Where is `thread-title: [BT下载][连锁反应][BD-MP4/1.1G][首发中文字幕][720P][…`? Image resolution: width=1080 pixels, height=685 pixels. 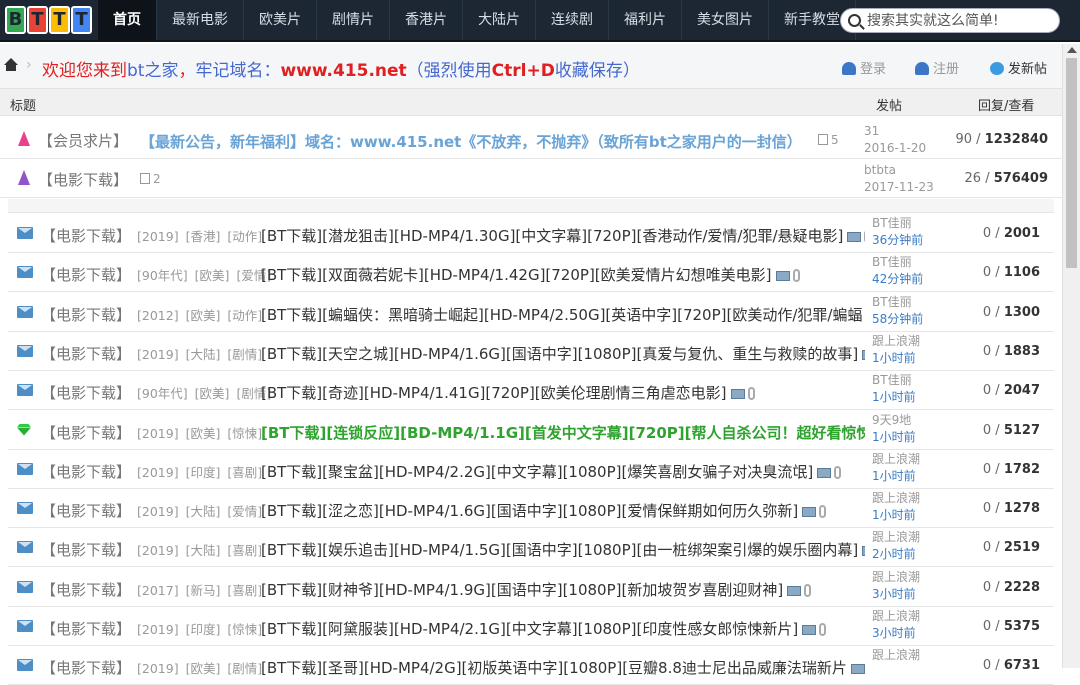 thread-title: [BT下载][连锁反应][BD-MP4/1.1G][首发中文字幕][720P][… is located at coordinates (563, 432).